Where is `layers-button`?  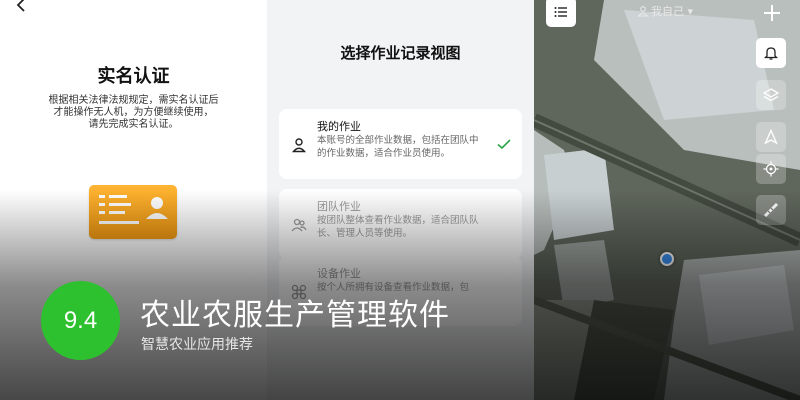 layers-button is located at coordinates (771, 95).